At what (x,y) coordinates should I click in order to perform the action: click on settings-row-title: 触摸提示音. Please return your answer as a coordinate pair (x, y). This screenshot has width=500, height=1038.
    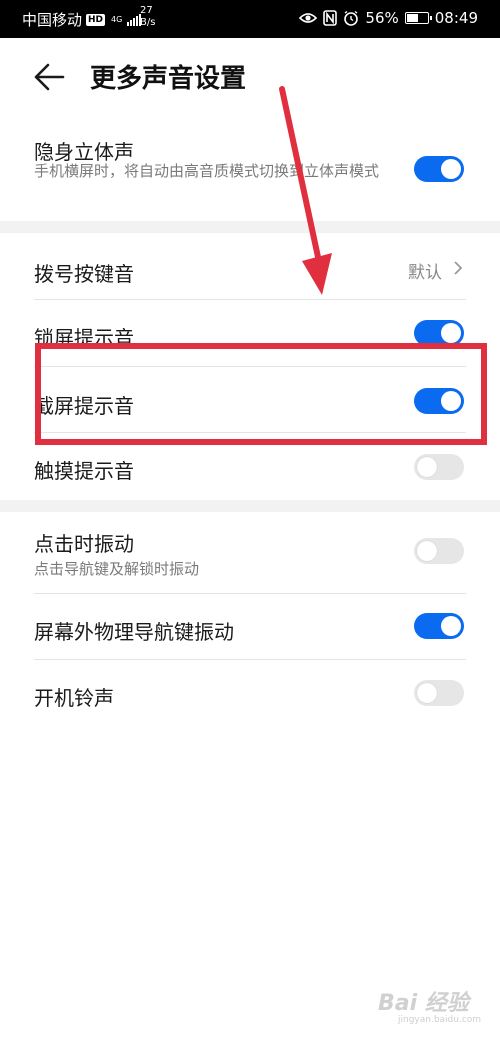
    Looking at the image, I should click on (84, 471).